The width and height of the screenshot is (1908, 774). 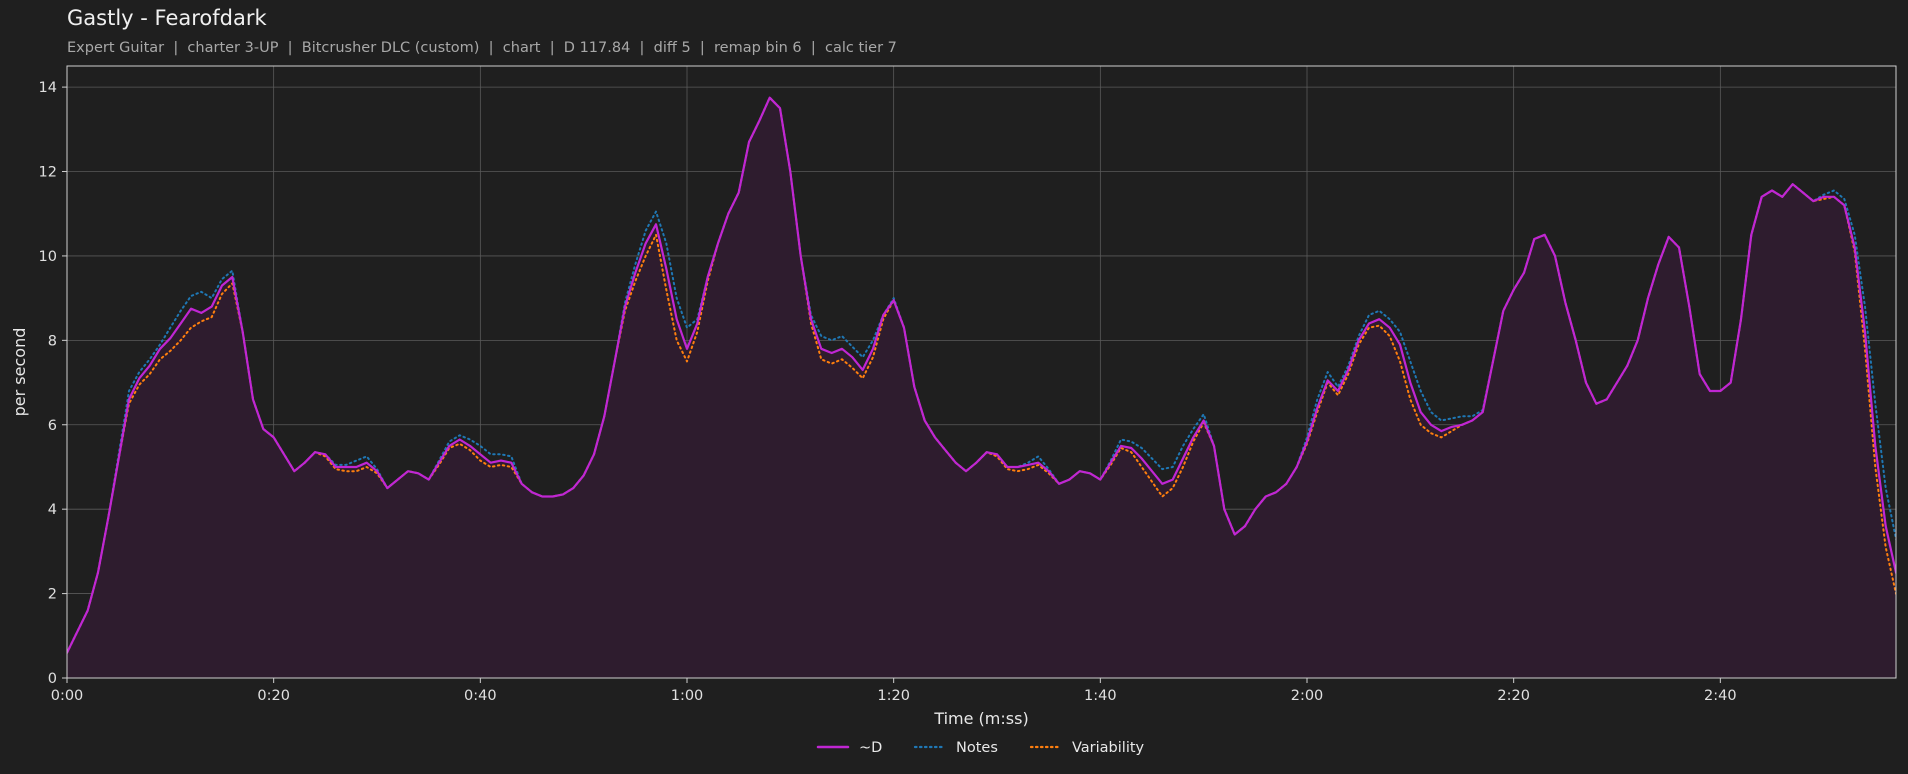 What do you see at coordinates (52, 341) in the screenshot?
I see `y-tick-label: 8` at bounding box center [52, 341].